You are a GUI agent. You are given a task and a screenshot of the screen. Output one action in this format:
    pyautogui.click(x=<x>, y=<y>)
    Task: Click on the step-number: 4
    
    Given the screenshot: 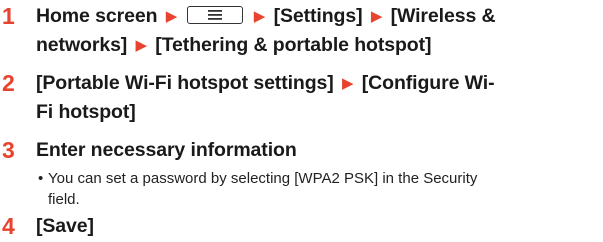 What is the action you would take?
    pyautogui.click(x=8, y=226)
    